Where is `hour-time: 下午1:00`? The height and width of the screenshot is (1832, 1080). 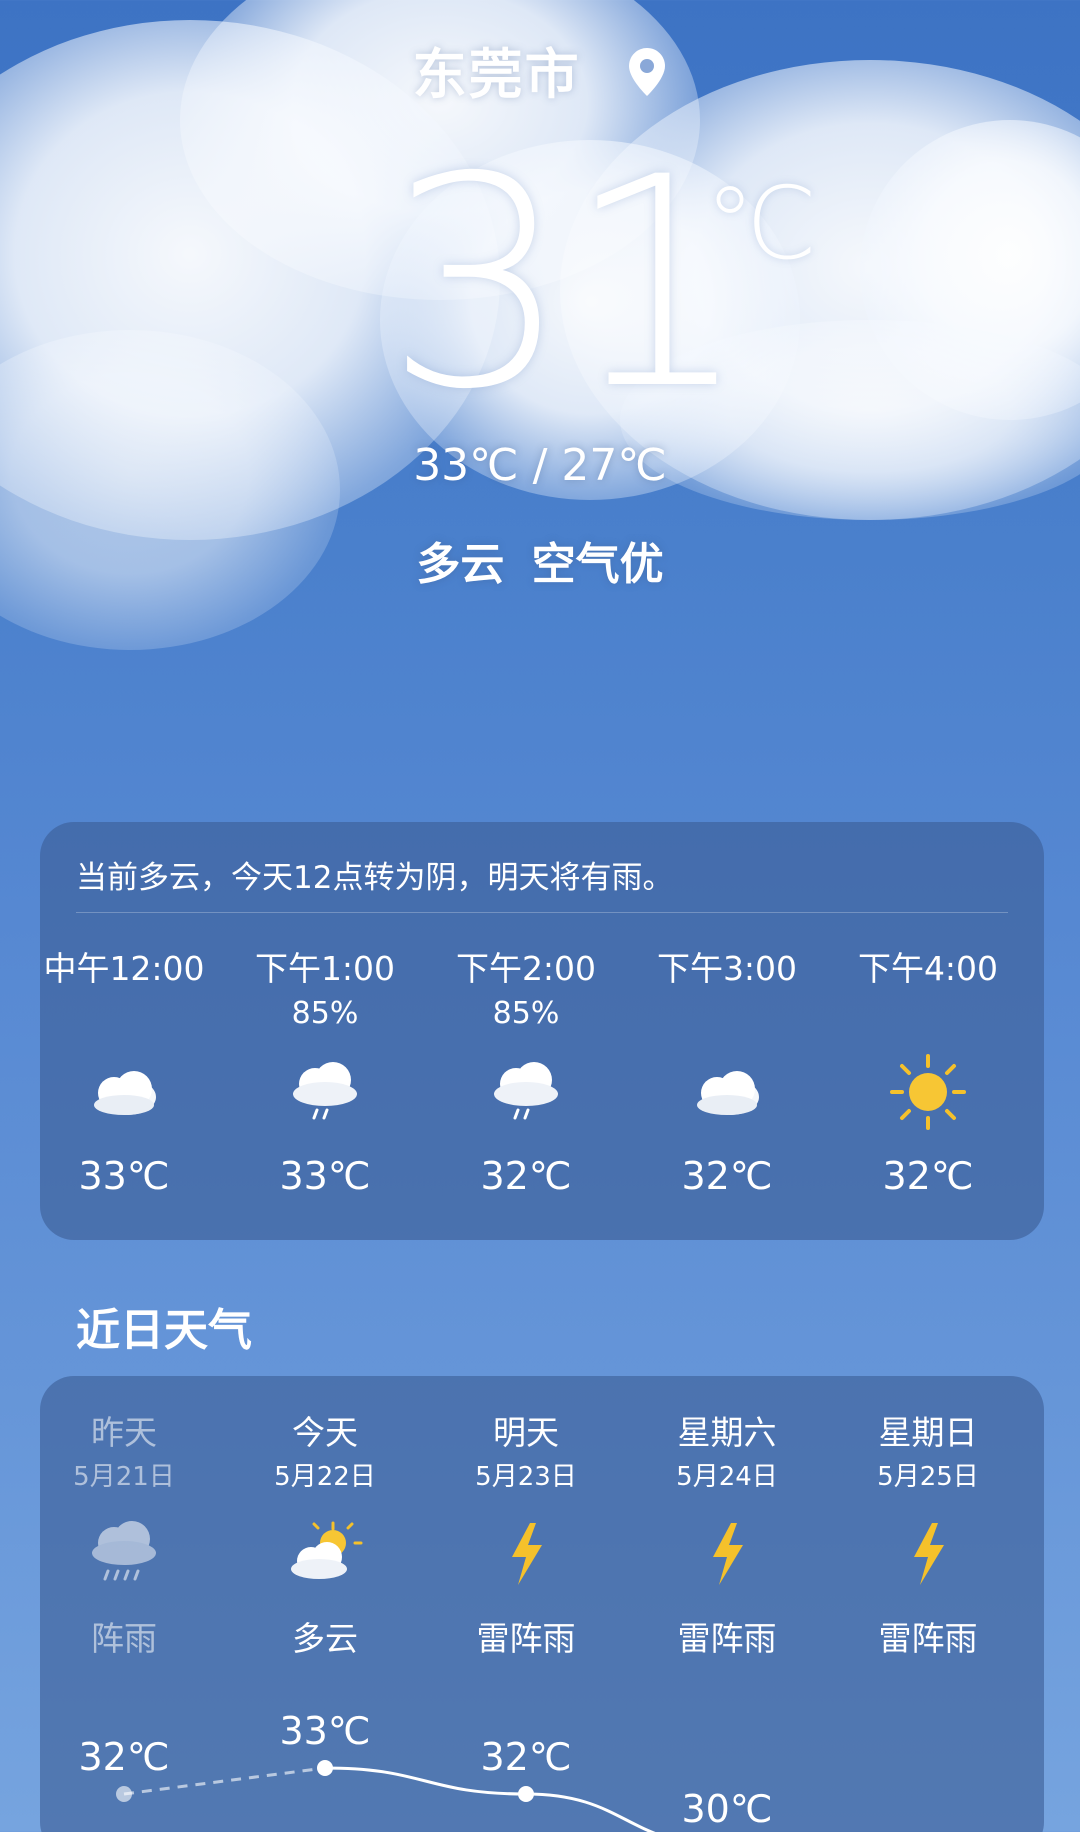
hour-time: 下午1:00 is located at coordinates (325, 968).